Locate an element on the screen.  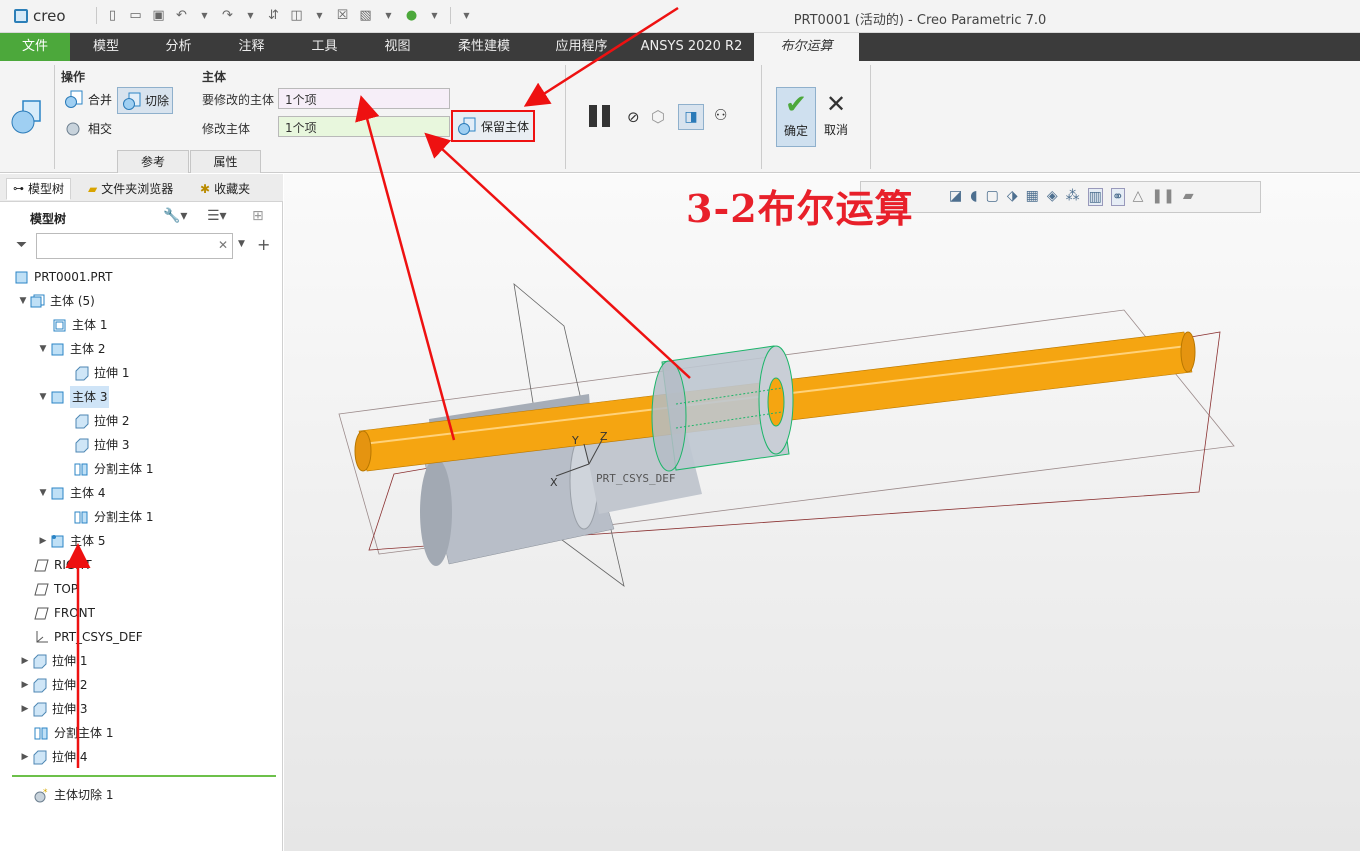
tab-ansys: ANSYS 2020 R2 is located at coordinates (691, 47).